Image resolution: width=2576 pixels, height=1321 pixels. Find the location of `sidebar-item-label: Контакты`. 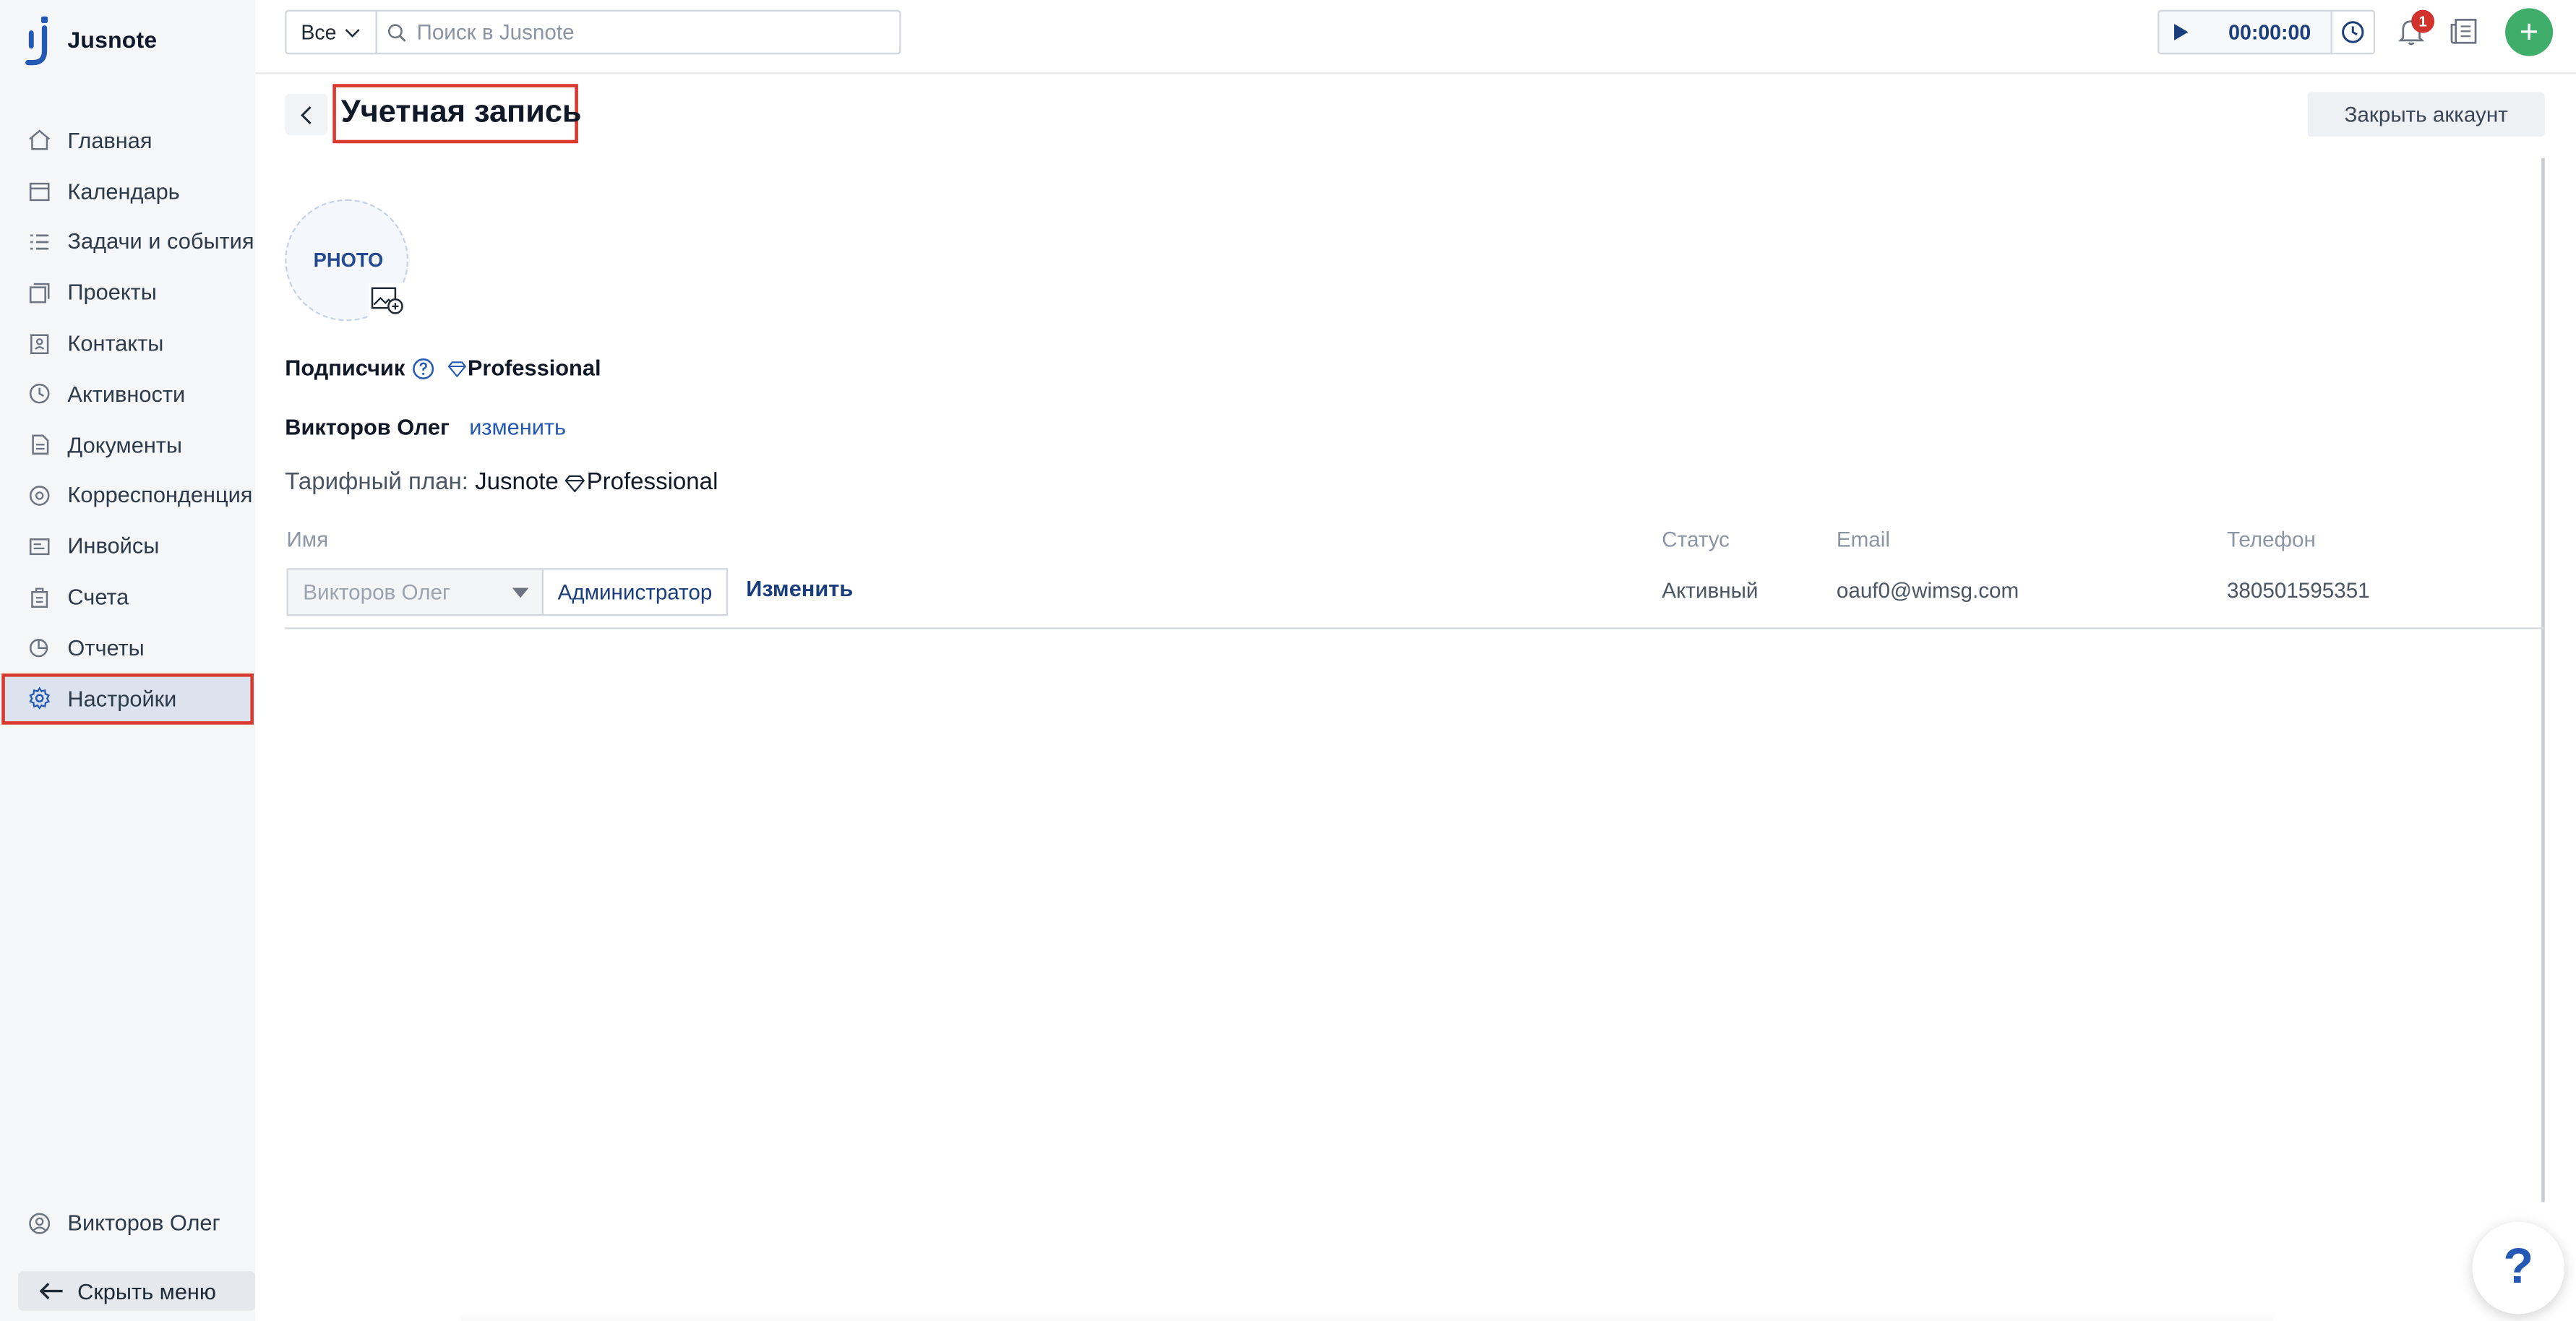

sidebar-item-label: Контакты is located at coordinates (116, 343).